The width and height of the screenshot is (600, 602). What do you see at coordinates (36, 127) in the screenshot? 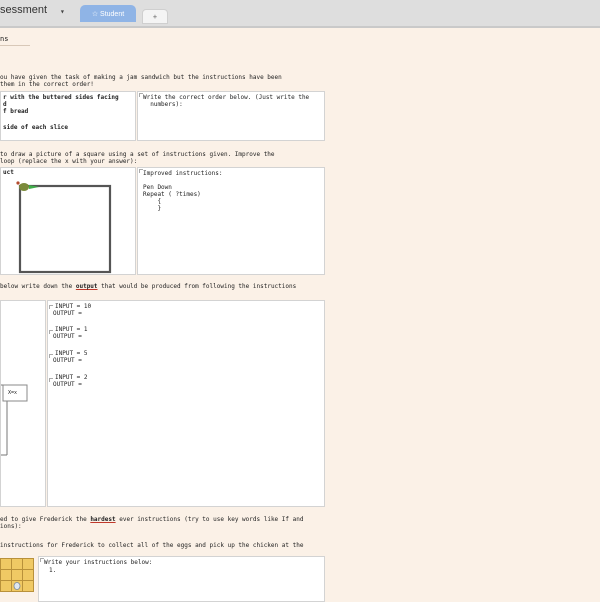
I see `q1-step: side of each slice` at bounding box center [36, 127].